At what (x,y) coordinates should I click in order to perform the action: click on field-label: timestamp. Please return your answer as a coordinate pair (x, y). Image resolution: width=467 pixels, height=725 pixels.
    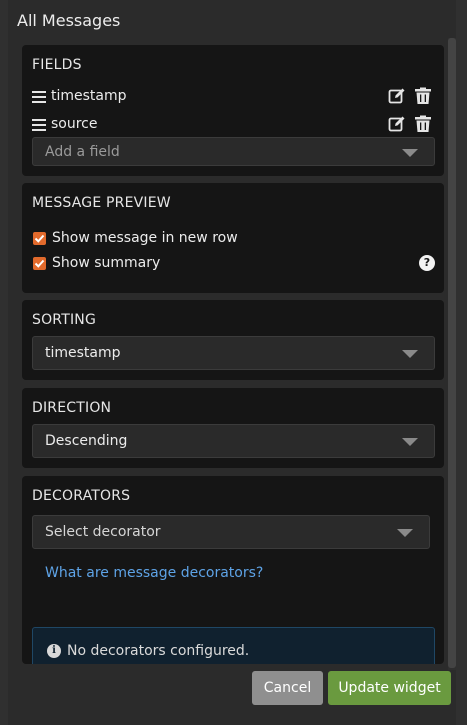
    Looking at the image, I should click on (89, 96).